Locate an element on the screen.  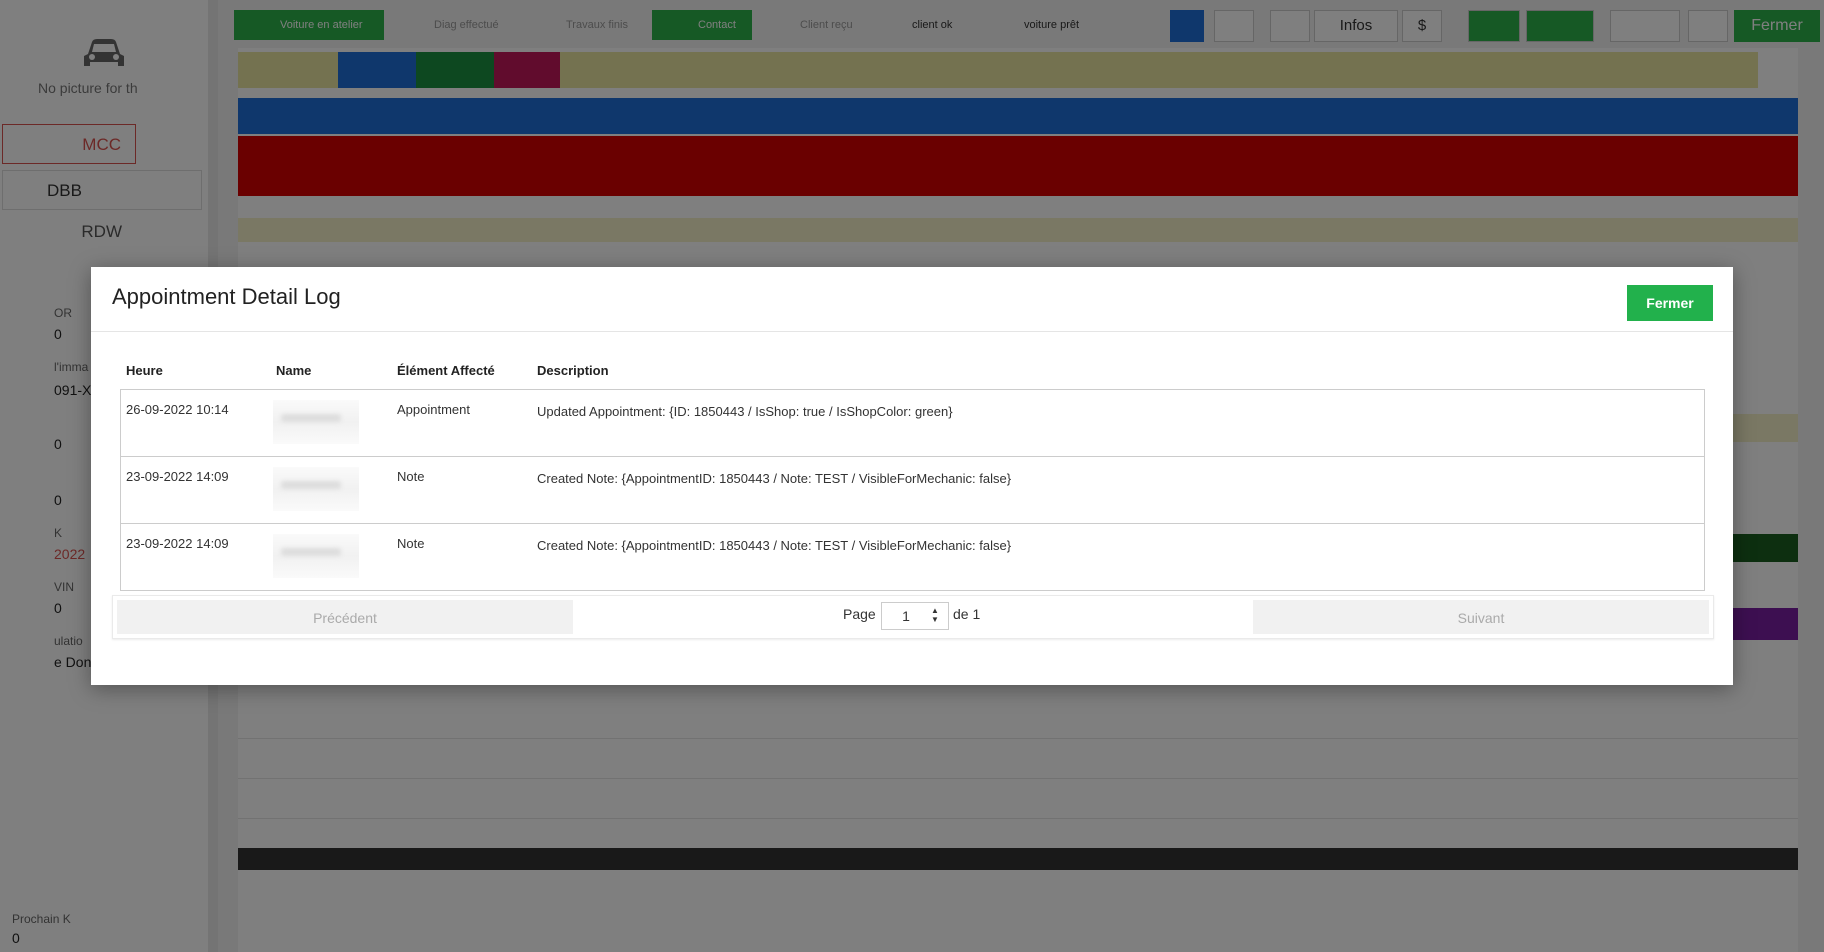
close-button: Fermer is located at coordinates (1670, 303).